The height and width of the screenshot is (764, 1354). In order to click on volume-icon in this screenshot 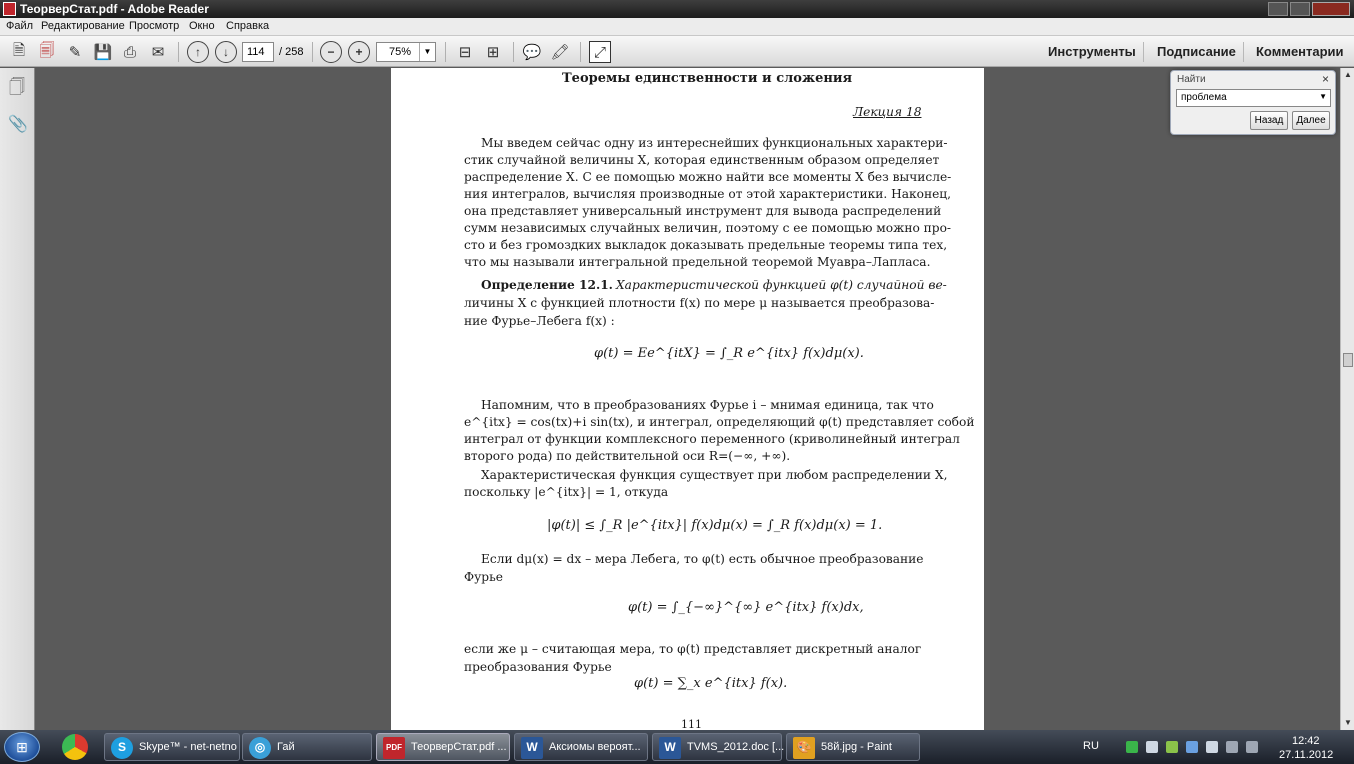, I will do `click(1252, 747)`.